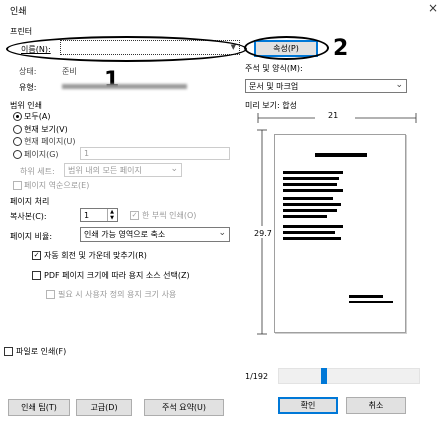 This screenshot has width=438, height=422. What do you see at coordinates (324, 376) in the screenshot?
I see `slider-thumb` at bounding box center [324, 376].